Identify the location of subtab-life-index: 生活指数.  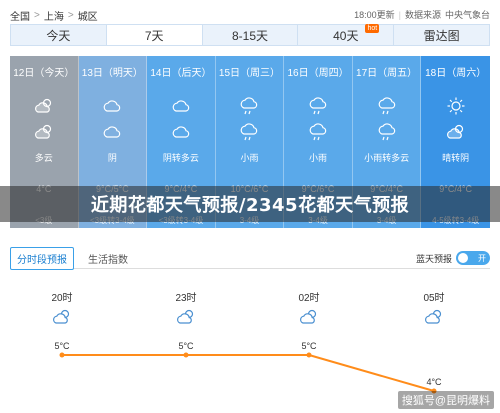
(108, 258).